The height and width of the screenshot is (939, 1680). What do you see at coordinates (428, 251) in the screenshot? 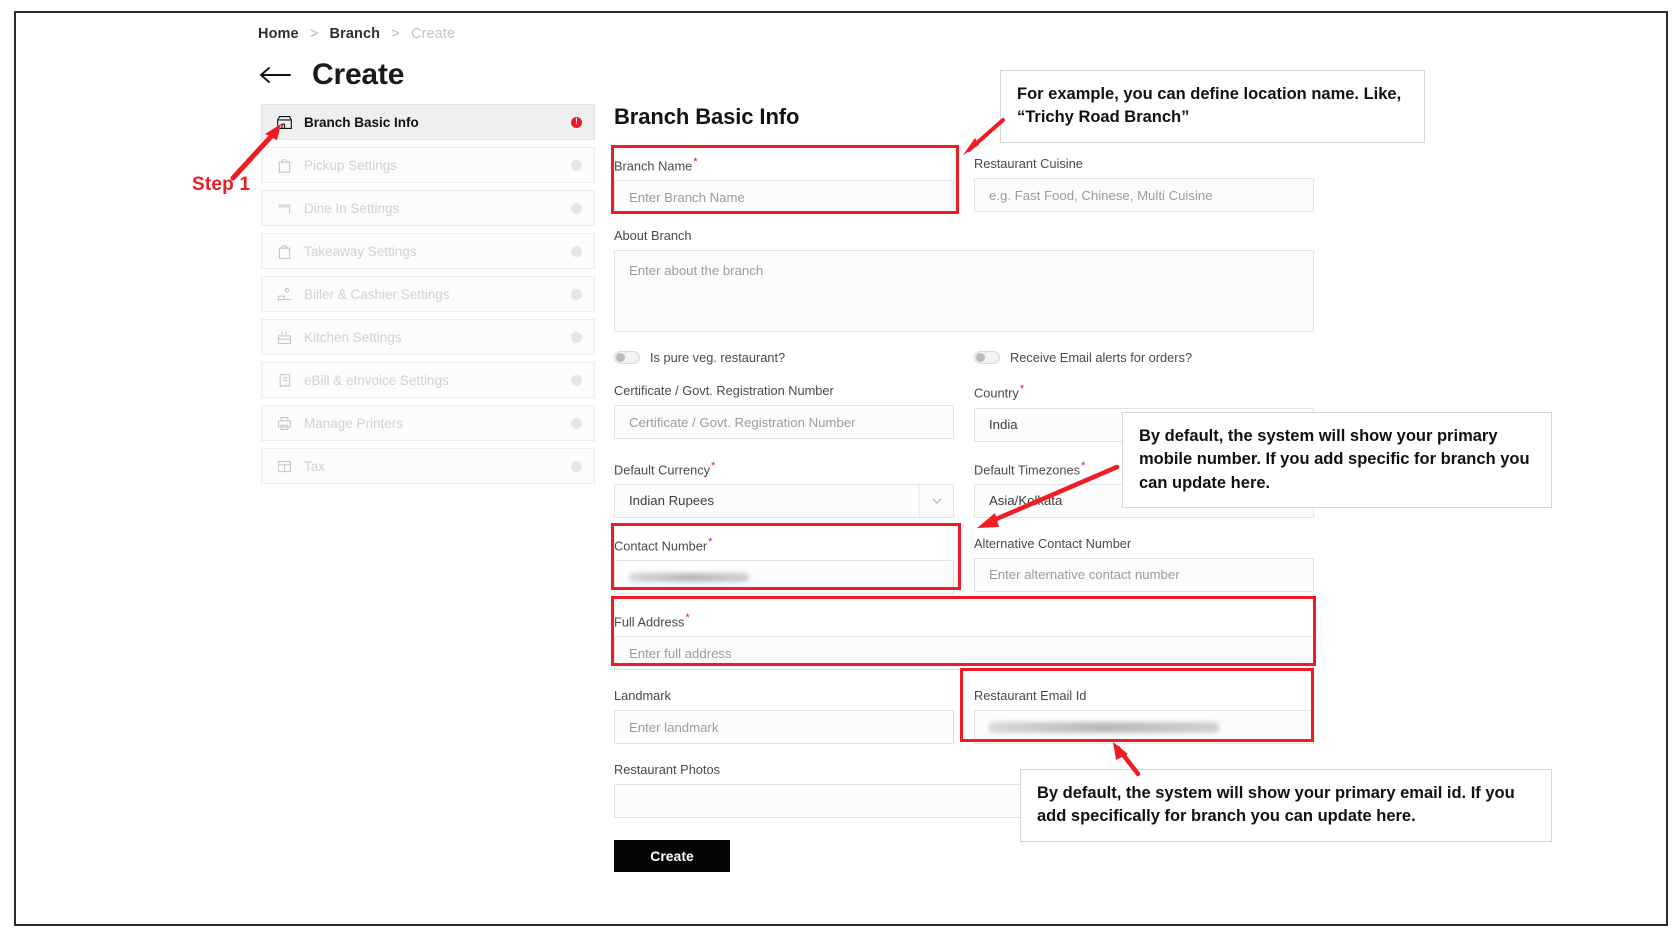
I see `sidebar-item-takeaway-settings: Takeaway Settings` at bounding box center [428, 251].